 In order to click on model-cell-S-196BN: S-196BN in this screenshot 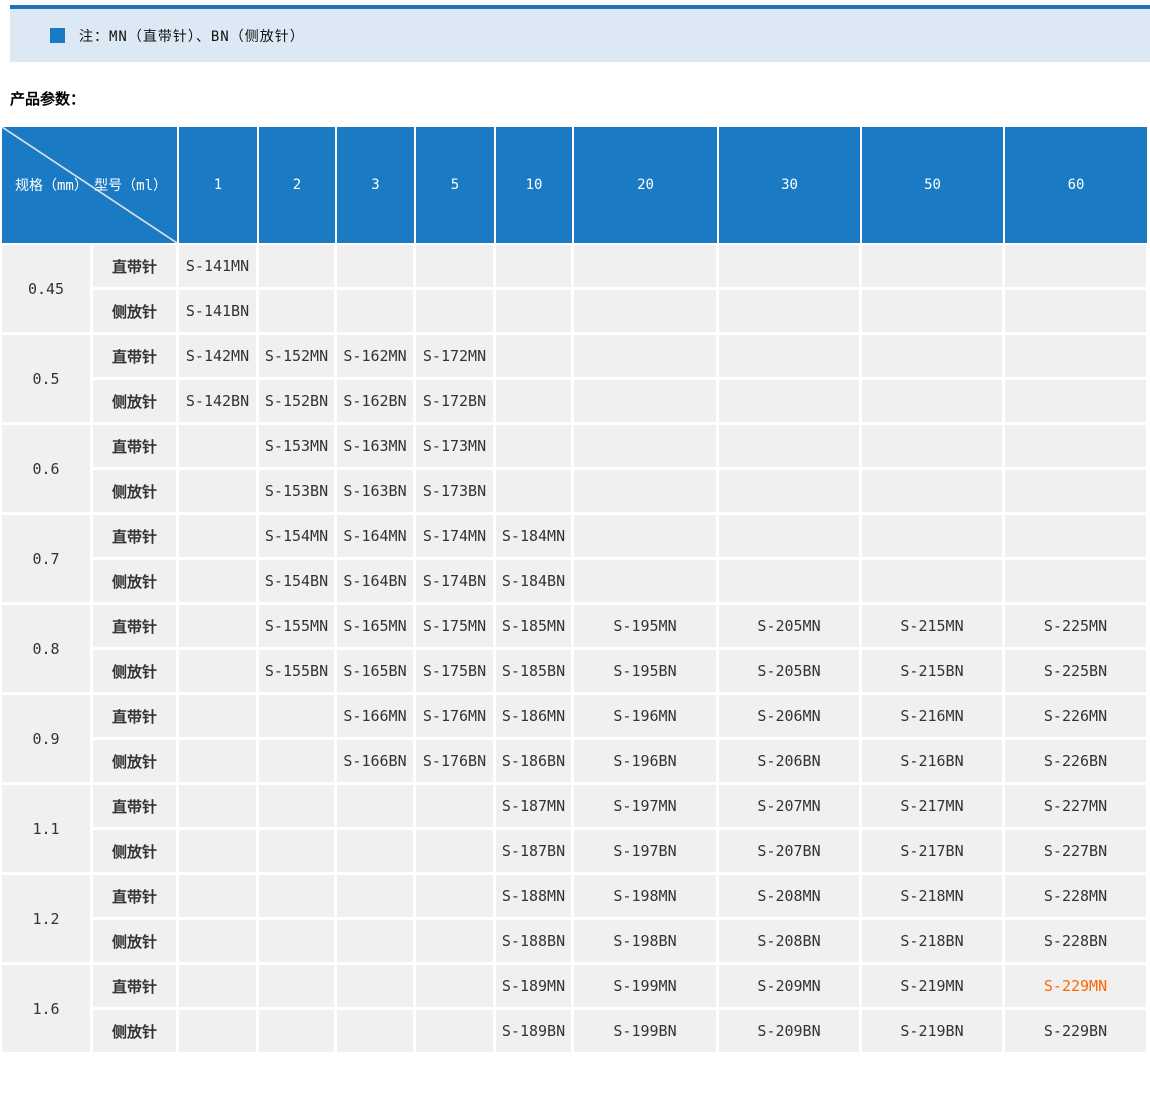, I will do `click(646, 762)`.